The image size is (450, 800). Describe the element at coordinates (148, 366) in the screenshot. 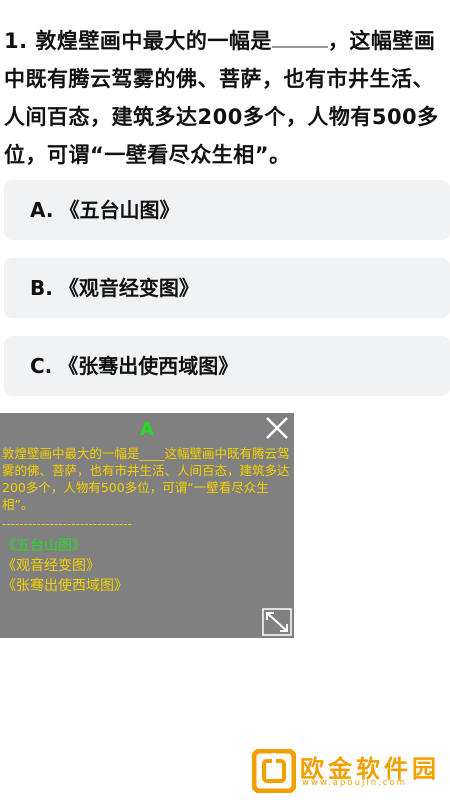

I see `option-label: 《张骞出使西域图》` at that location.